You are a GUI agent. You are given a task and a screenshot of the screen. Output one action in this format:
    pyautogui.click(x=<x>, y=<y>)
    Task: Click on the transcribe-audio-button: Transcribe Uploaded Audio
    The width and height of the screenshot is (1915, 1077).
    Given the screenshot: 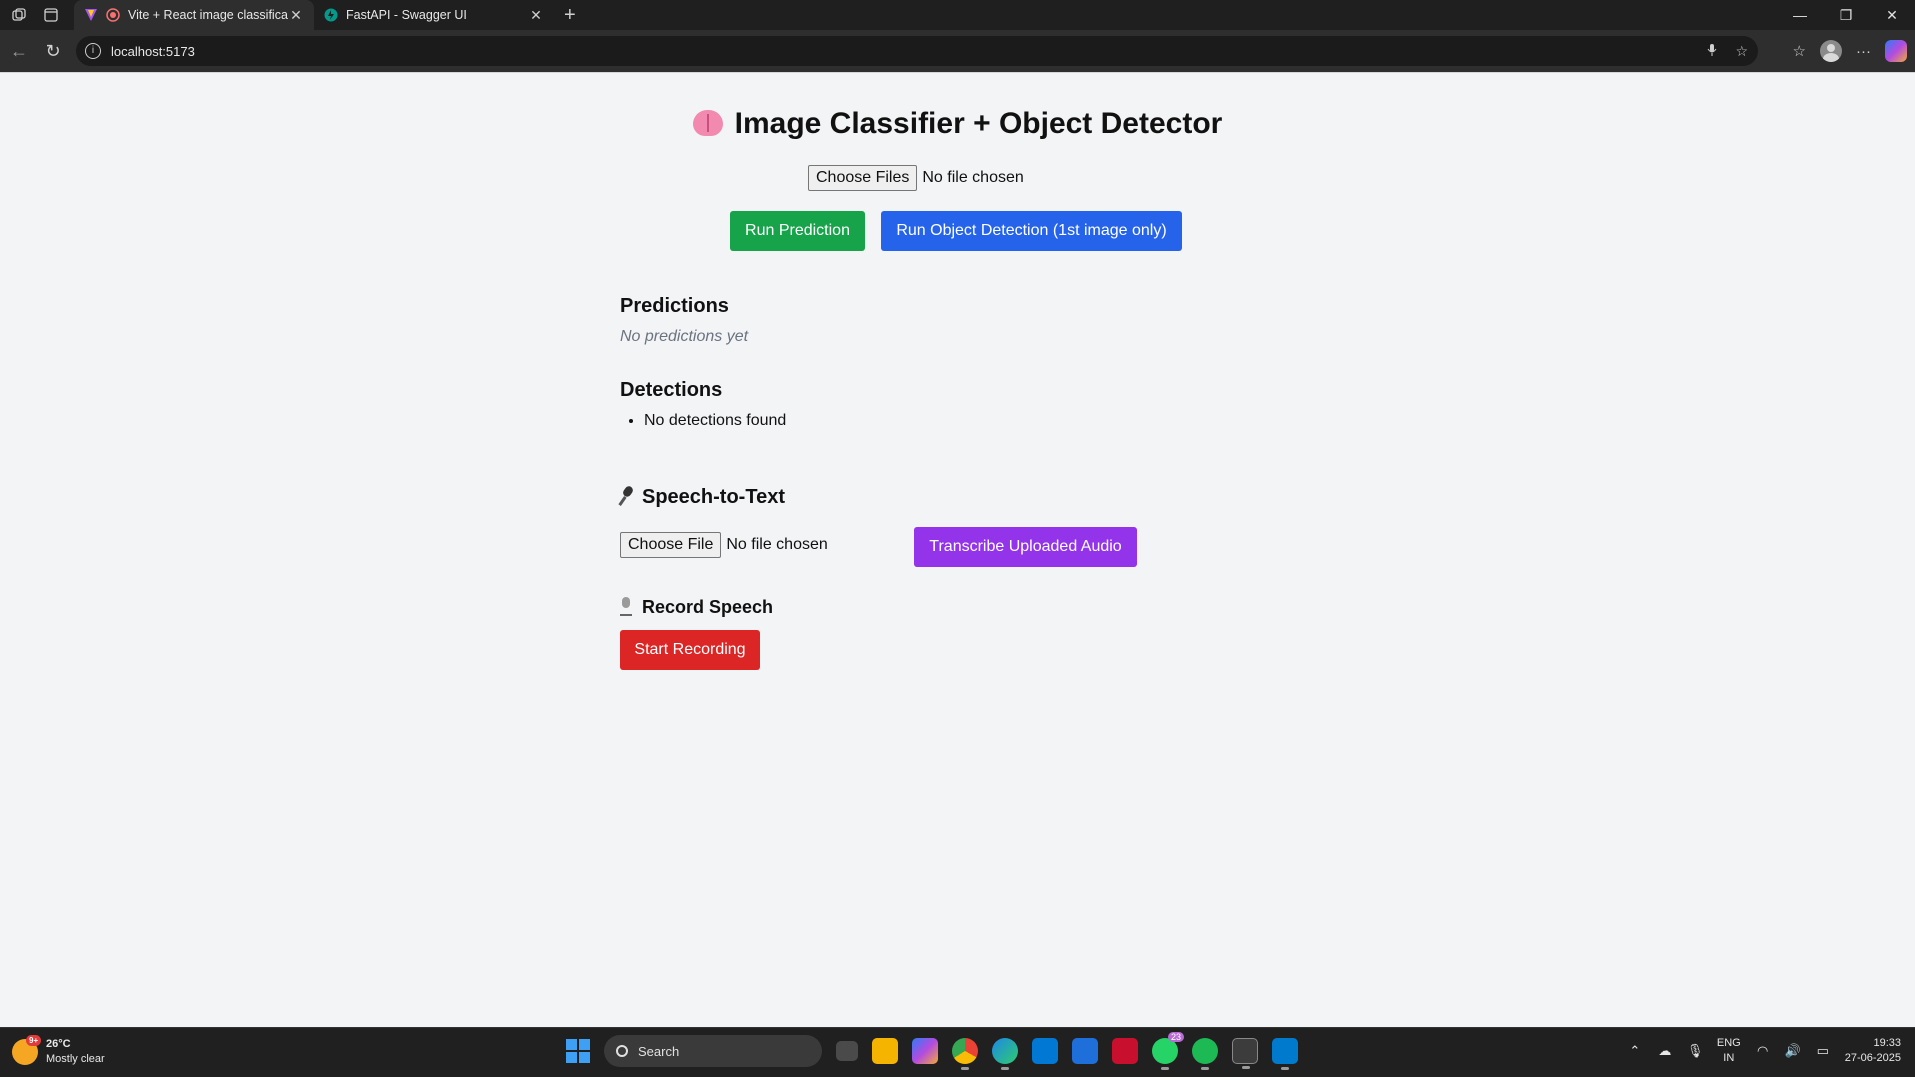 What is the action you would take?
    pyautogui.click(x=1025, y=547)
    